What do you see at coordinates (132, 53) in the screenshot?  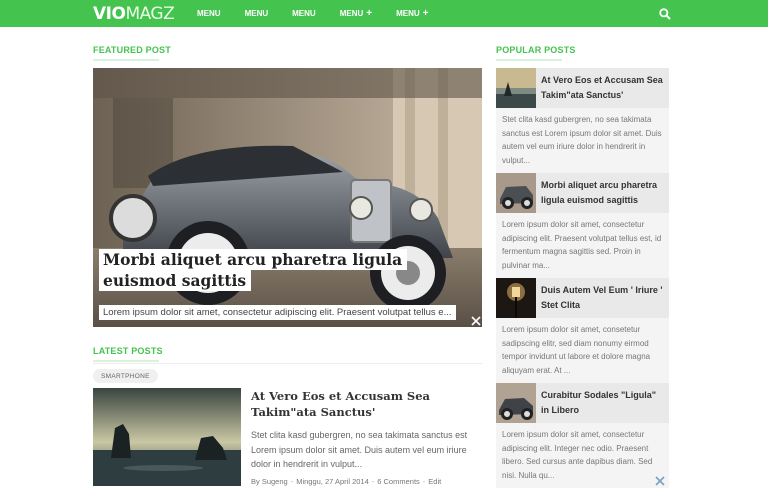 I see `featured-post-heading: FEATURED POST` at bounding box center [132, 53].